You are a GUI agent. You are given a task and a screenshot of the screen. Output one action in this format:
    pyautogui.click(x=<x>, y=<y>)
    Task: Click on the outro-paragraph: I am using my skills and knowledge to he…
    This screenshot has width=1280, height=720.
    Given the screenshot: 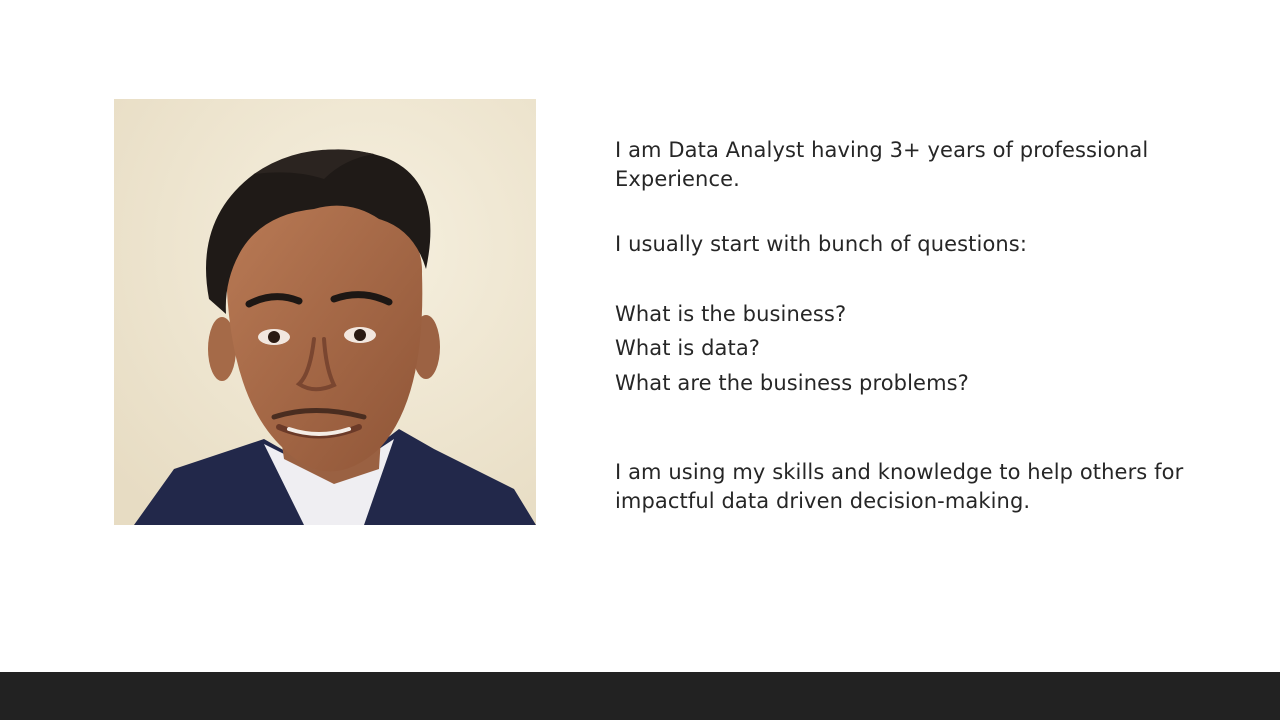 What is the action you would take?
    pyautogui.click(x=899, y=486)
    